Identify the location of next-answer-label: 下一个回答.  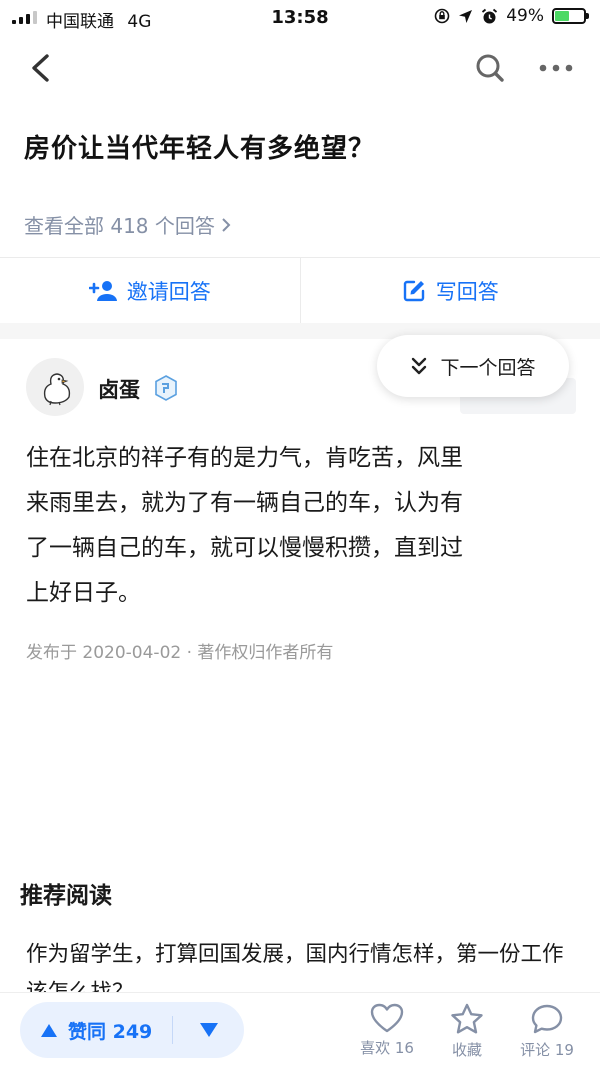
(488, 367).